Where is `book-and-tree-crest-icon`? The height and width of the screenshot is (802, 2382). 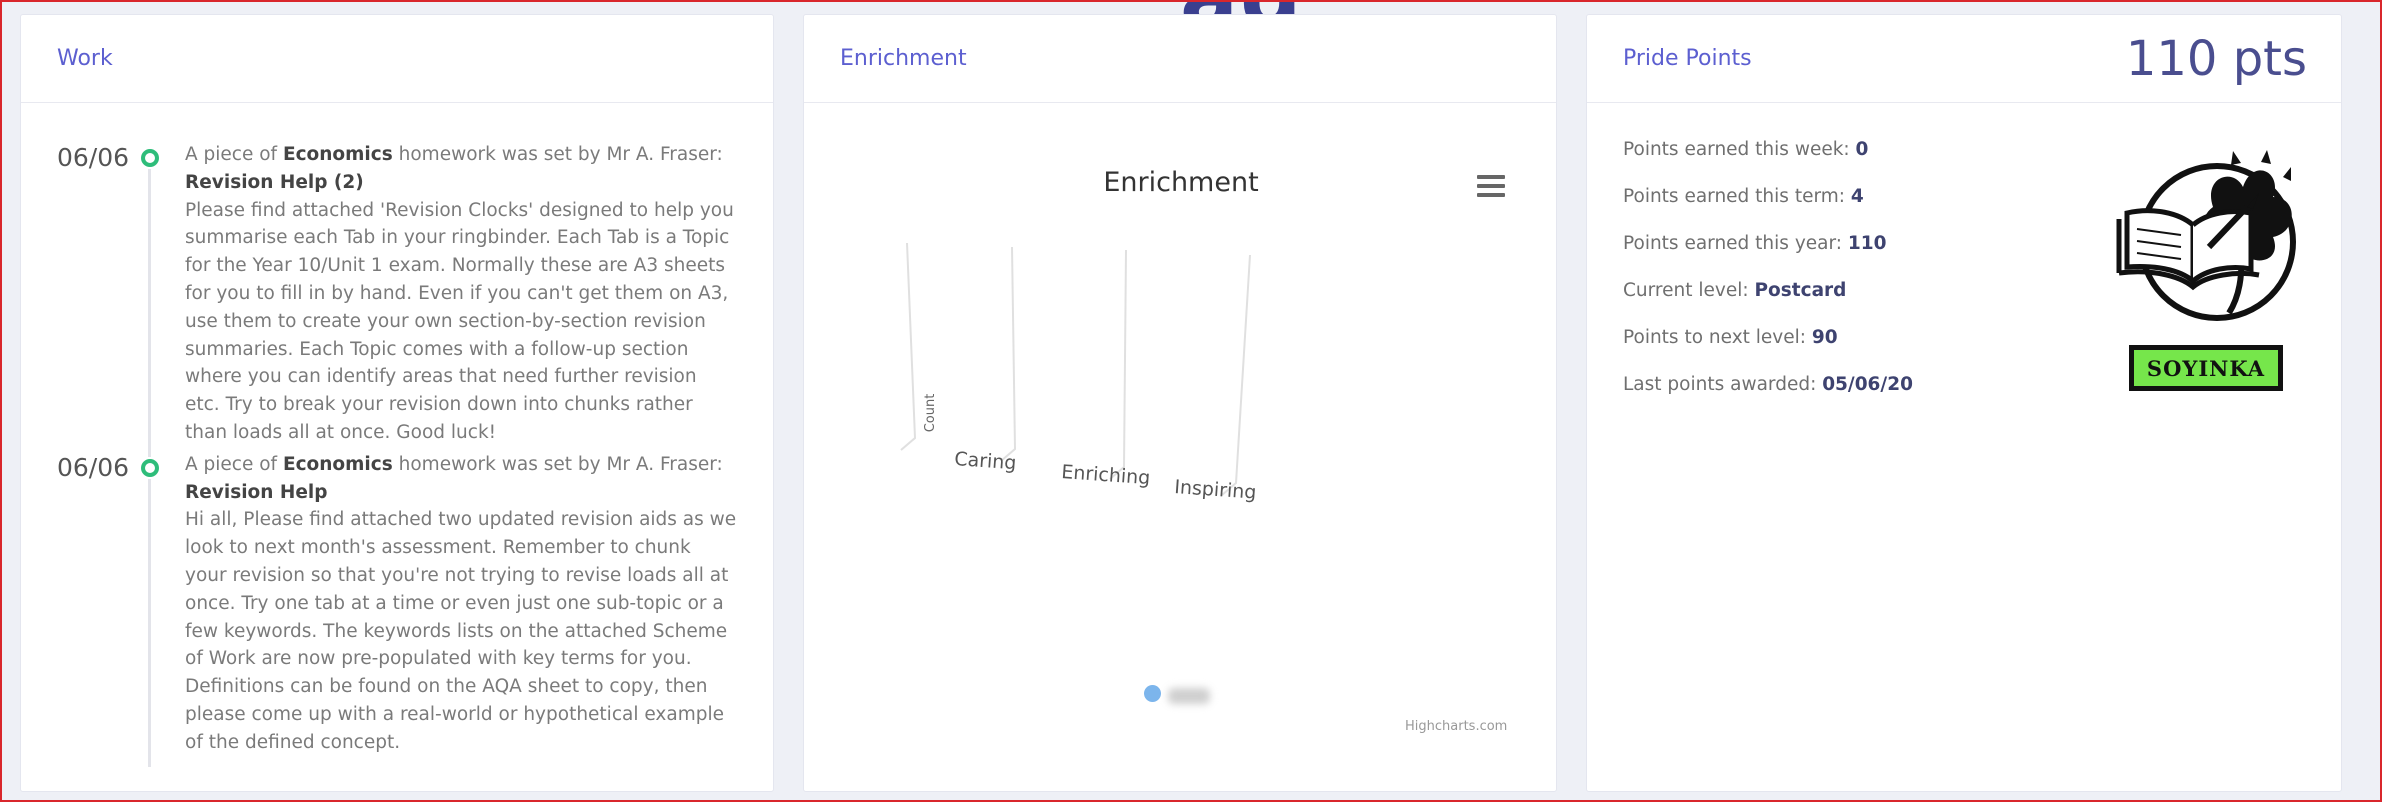 book-and-tree-crest-icon is located at coordinates (2206, 235).